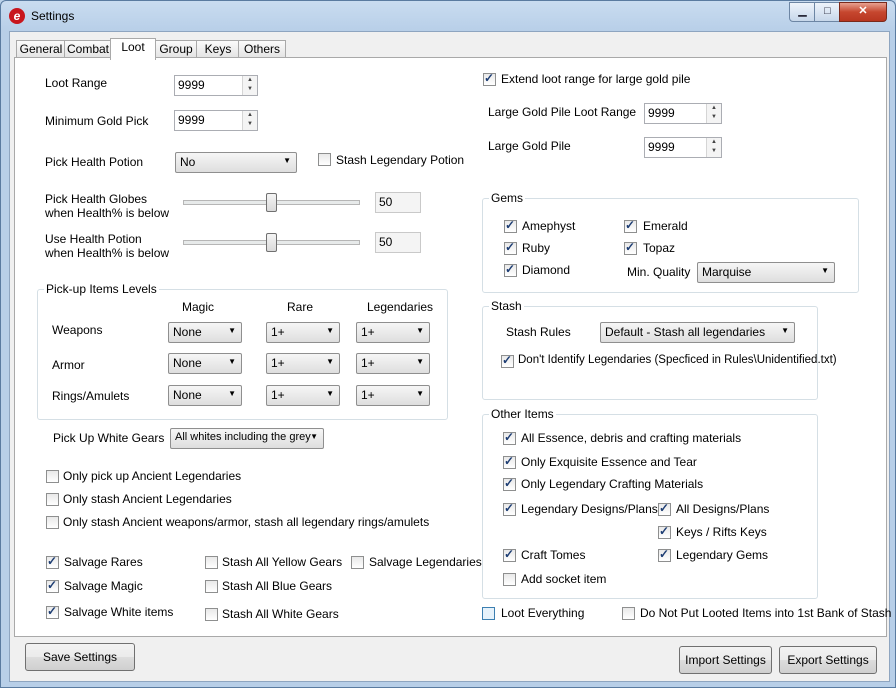 The width and height of the screenshot is (896, 688). Describe the element at coordinates (218, 49) in the screenshot. I see `tab-keys: Keys` at that location.